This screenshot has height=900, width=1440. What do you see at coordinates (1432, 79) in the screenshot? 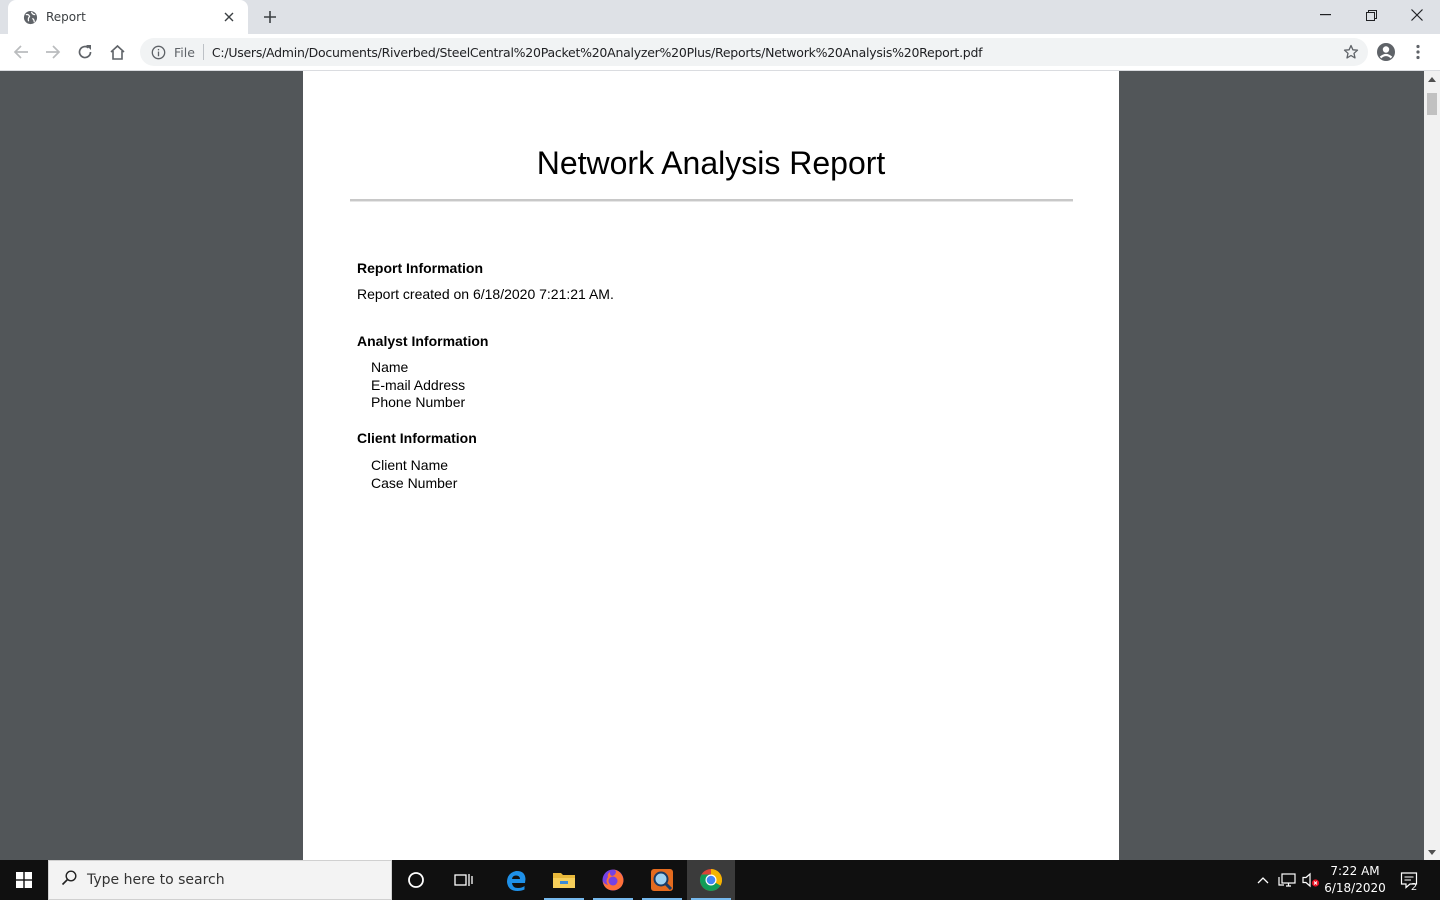
I see `scroll-up-icon` at bounding box center [1432, 79].